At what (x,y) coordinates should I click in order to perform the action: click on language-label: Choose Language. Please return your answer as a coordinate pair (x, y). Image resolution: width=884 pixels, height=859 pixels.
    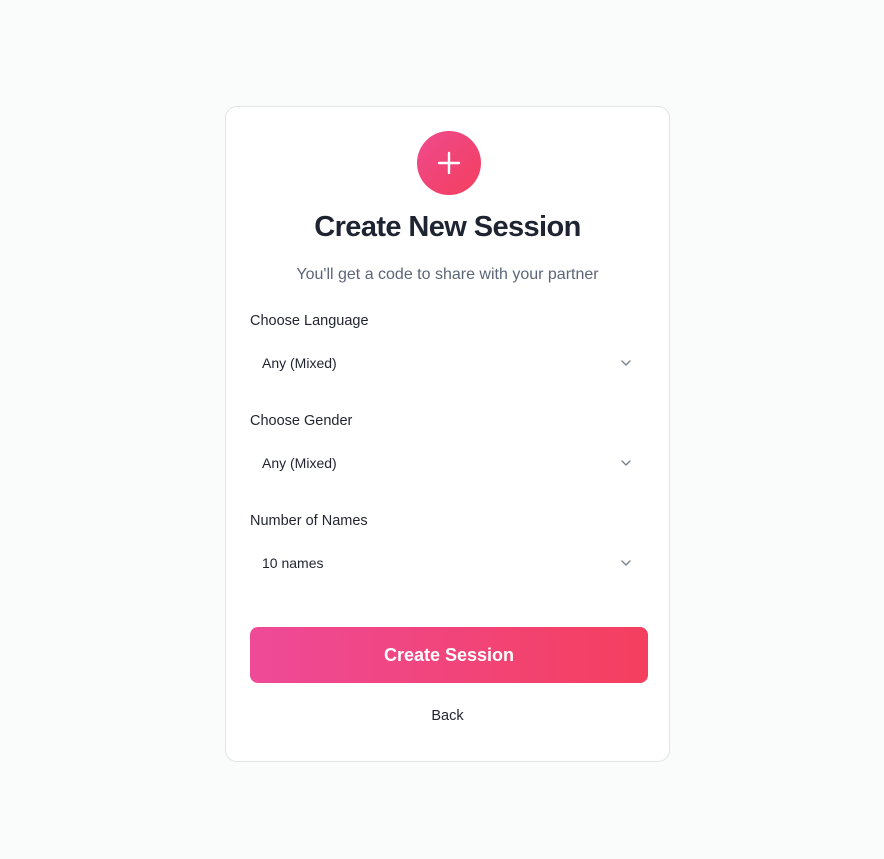
    Looking at the image, I should click on (309, 321).